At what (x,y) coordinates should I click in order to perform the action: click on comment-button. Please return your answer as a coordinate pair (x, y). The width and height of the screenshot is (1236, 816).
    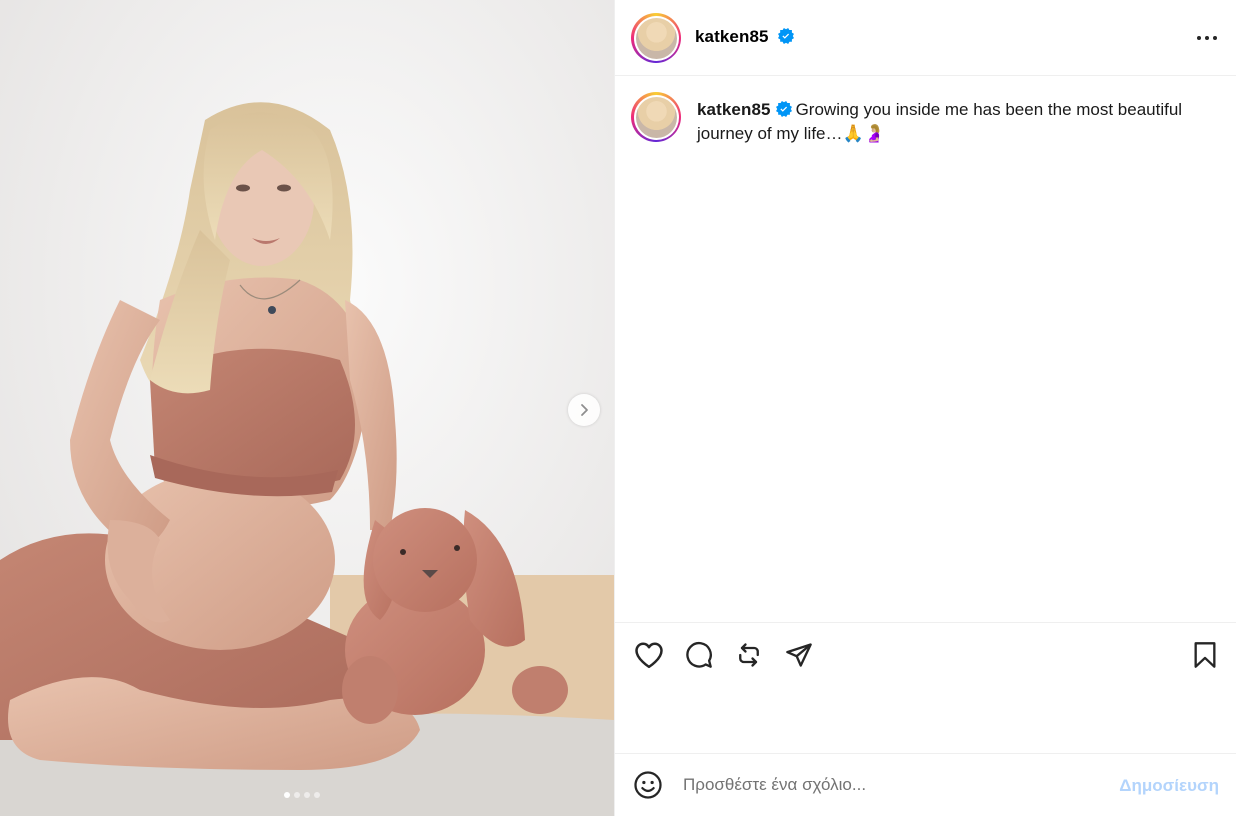
    Looking at the image, I should click on (699, 655).